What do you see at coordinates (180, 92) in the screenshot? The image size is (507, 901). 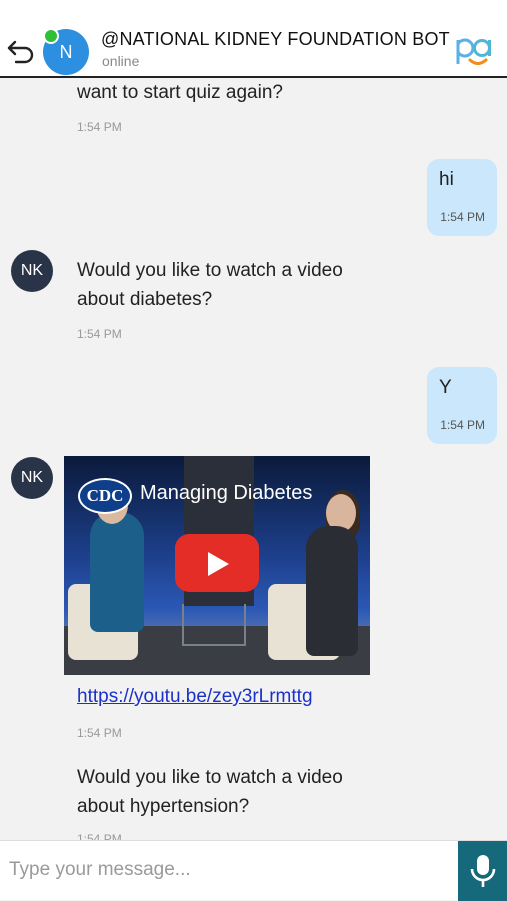 I see `bot-message-text: want to start quiz again?` at bounding box center [180, 92].